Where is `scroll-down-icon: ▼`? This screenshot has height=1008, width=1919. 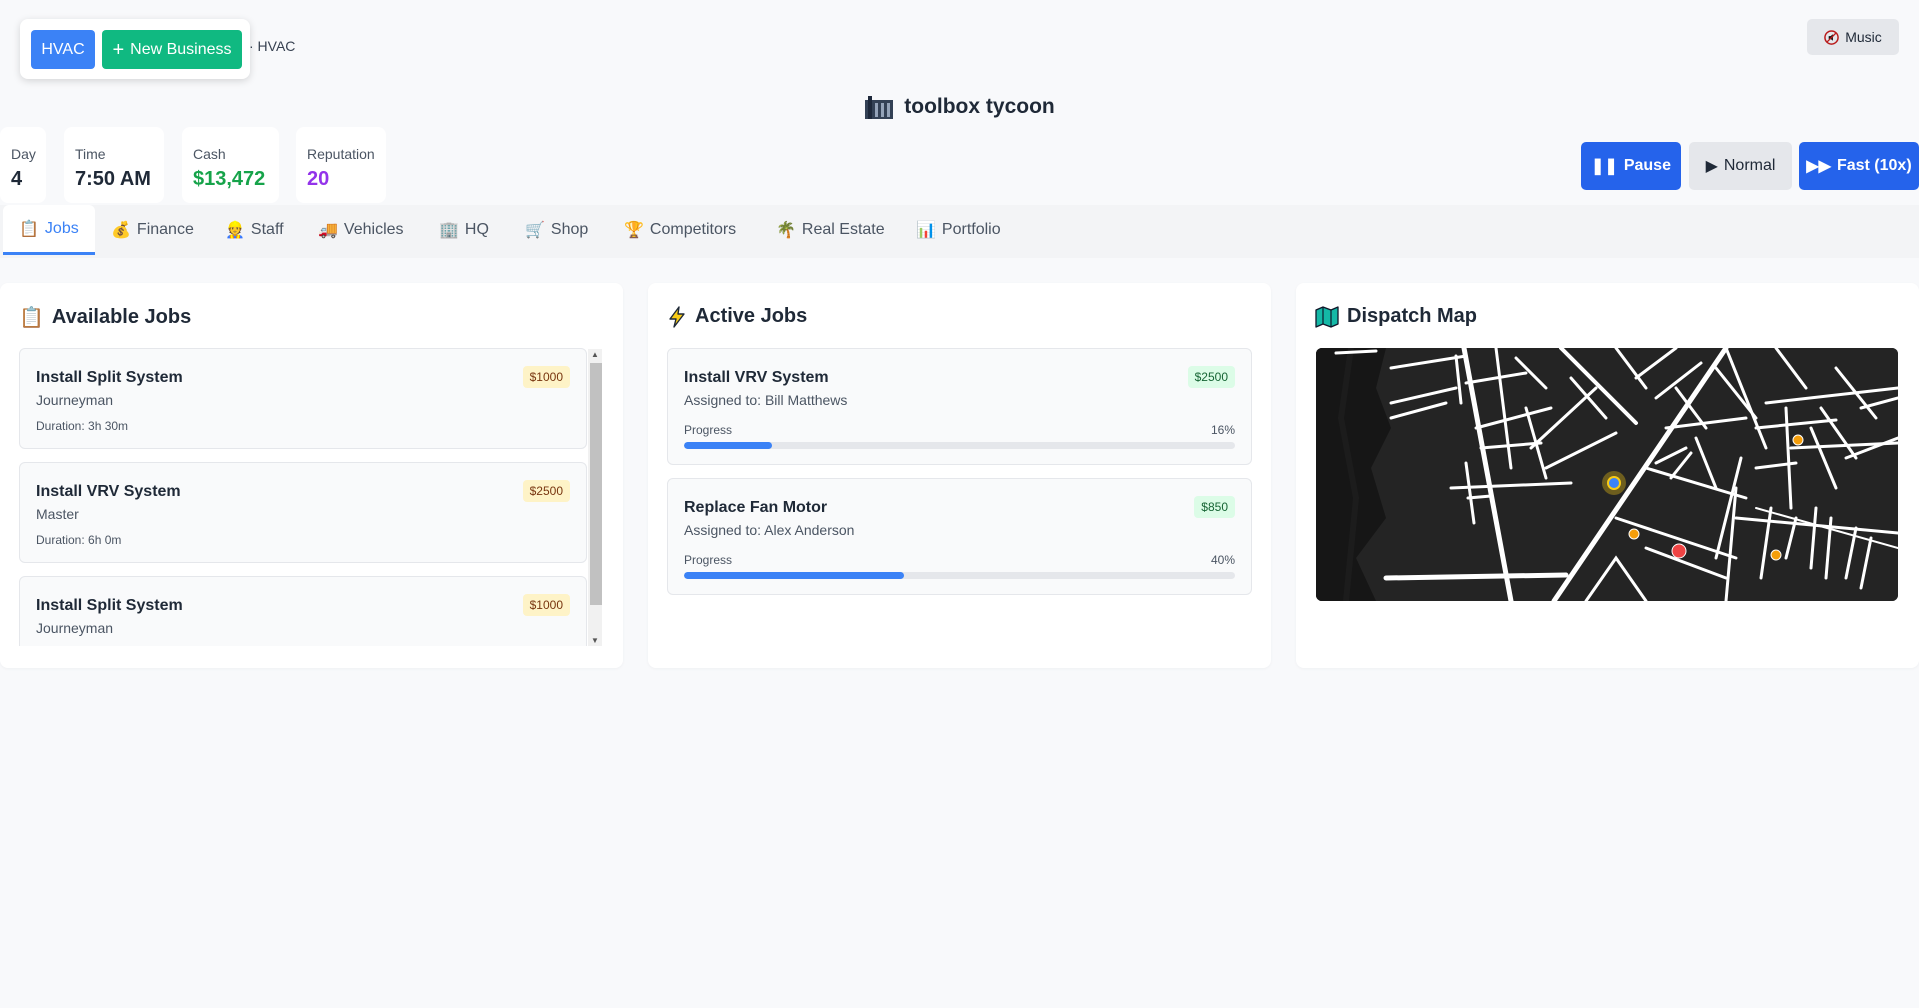
scroll-down-icon: ▼ is located at coordinates (595, 640).